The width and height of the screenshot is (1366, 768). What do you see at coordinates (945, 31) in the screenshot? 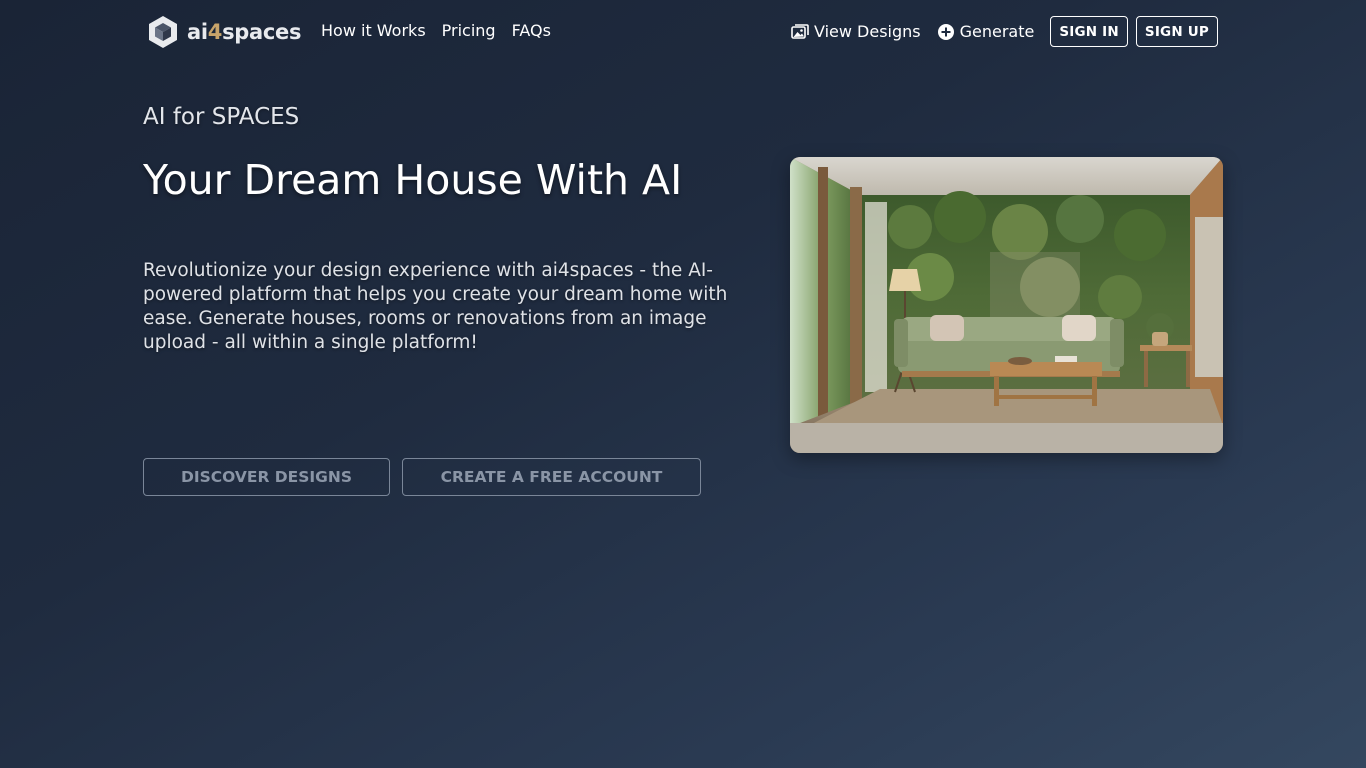
I see `plus-circle-icon` at bounding box center [945, 31].